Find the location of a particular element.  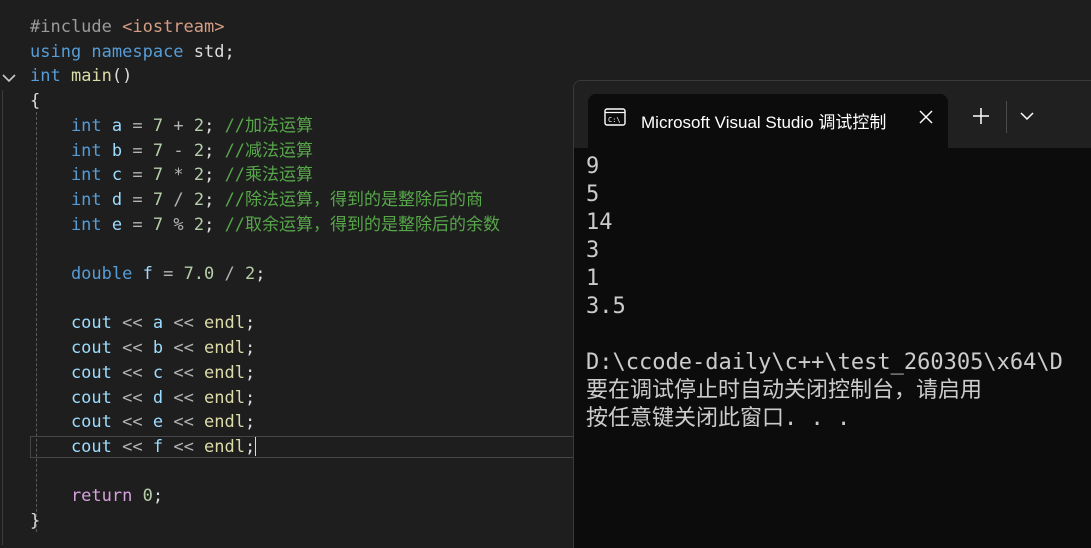

console-titlebar: C:\ Microsoft Visual Studio 调试控制台 is located at coordinates (832, 114).